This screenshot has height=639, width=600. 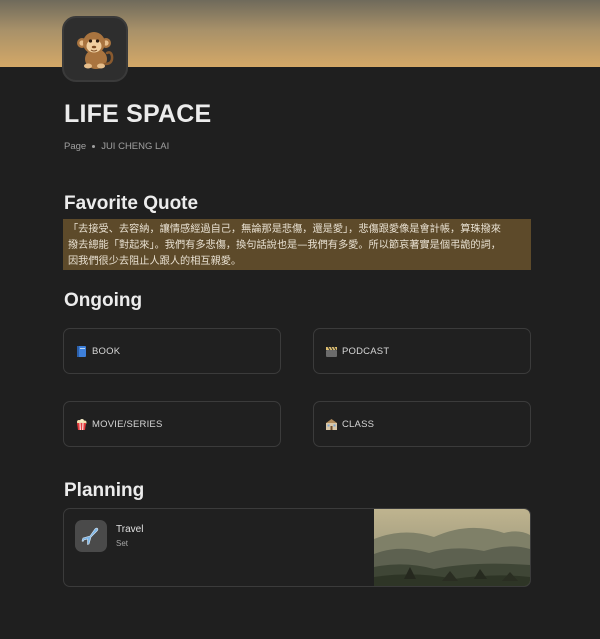 I want to click on card-label: BOOK, so click(x=106, y=351).